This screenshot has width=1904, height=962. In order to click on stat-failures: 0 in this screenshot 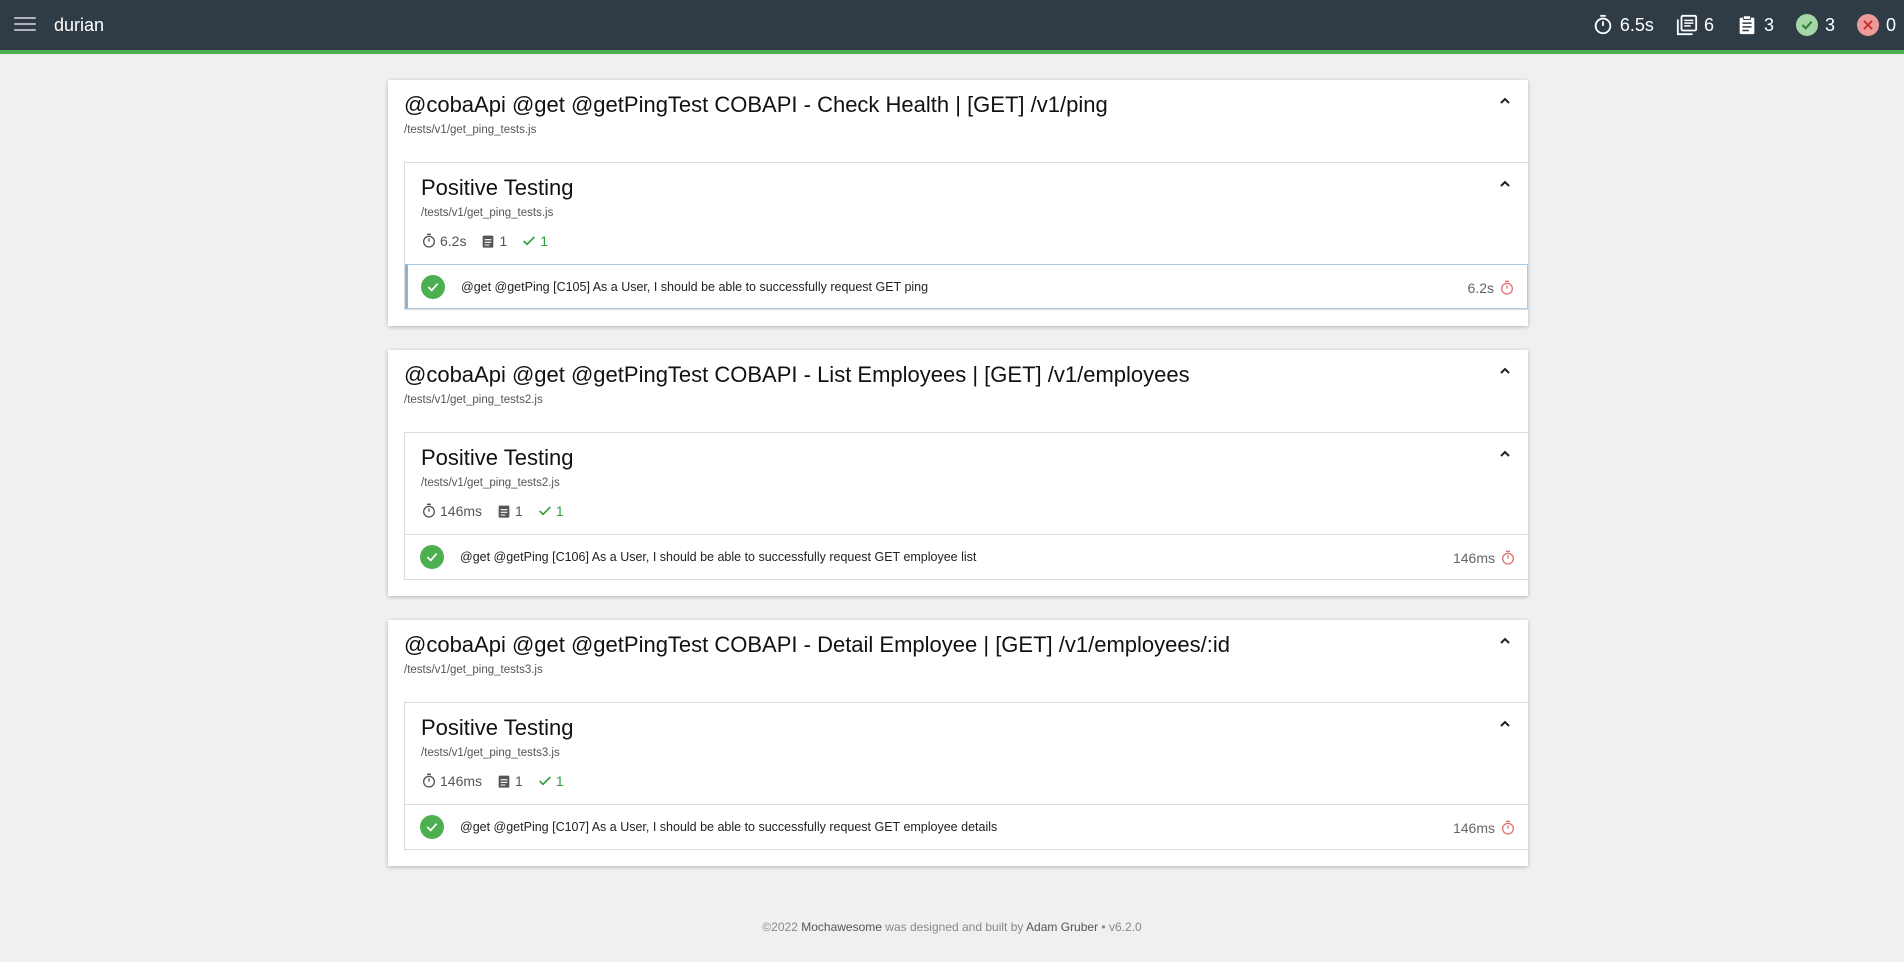, I will do `click(1876, 25)`.